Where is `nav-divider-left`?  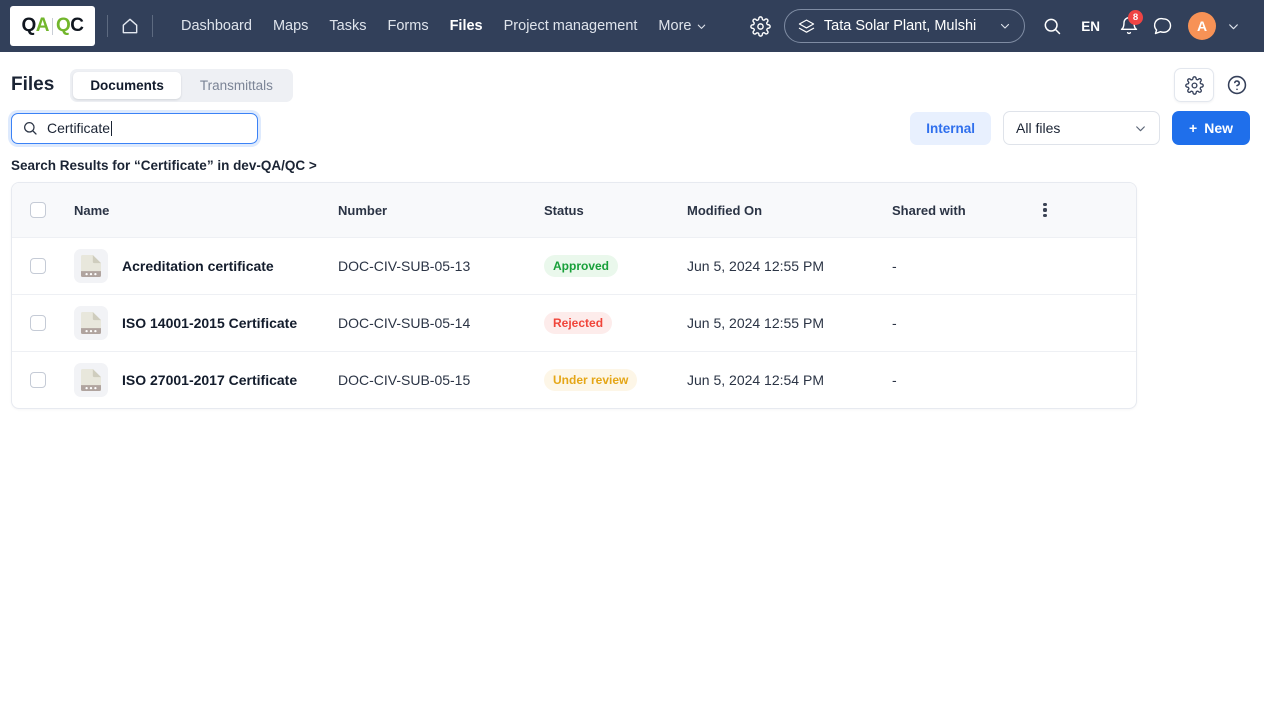 nav-divider-left is located at coordinates (107, 26).